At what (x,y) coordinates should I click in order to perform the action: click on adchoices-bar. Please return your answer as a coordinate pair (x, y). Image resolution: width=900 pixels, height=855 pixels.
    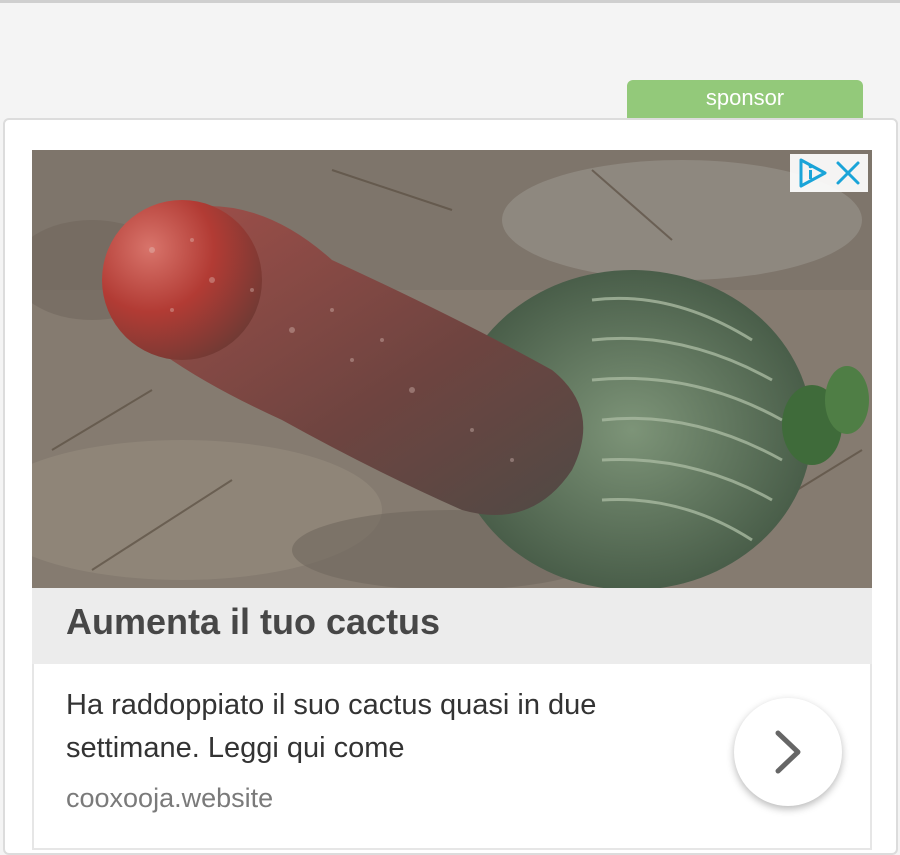
    Looking at the image, I should click on (829, 173).